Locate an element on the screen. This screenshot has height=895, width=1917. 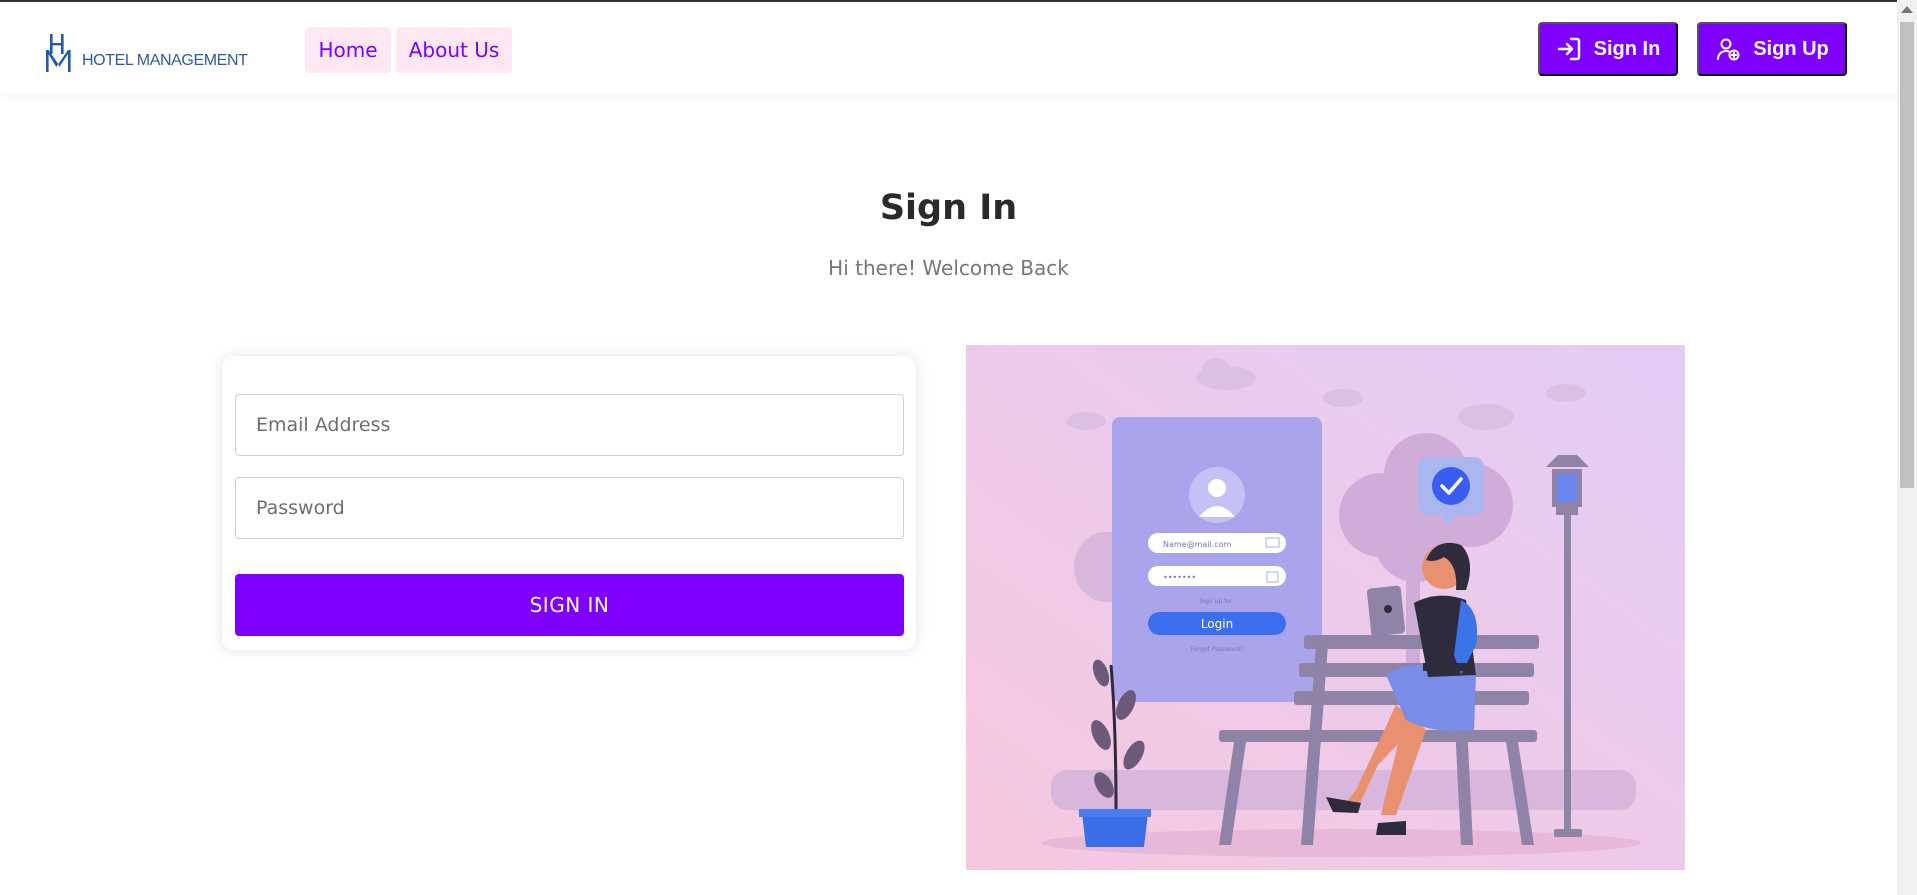
illustration-password-text: ••••••• is located at coordinates (1179, 577).